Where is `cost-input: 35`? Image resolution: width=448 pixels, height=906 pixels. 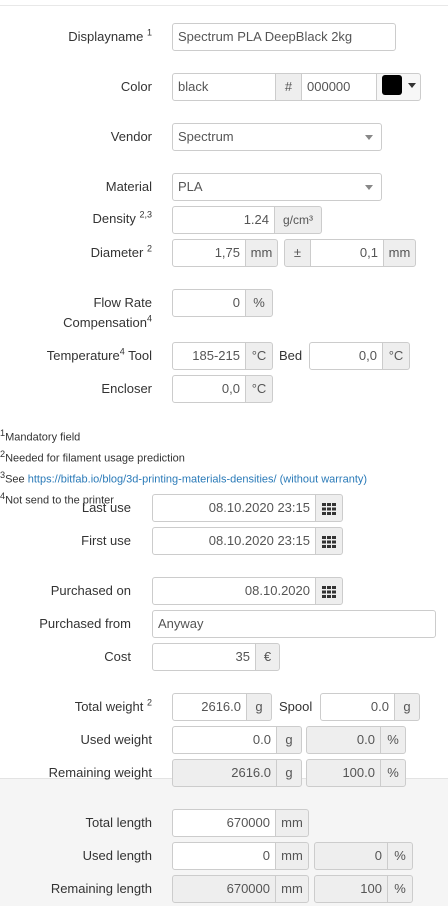
cost-input: 35 is located at coordinates (204, 657).